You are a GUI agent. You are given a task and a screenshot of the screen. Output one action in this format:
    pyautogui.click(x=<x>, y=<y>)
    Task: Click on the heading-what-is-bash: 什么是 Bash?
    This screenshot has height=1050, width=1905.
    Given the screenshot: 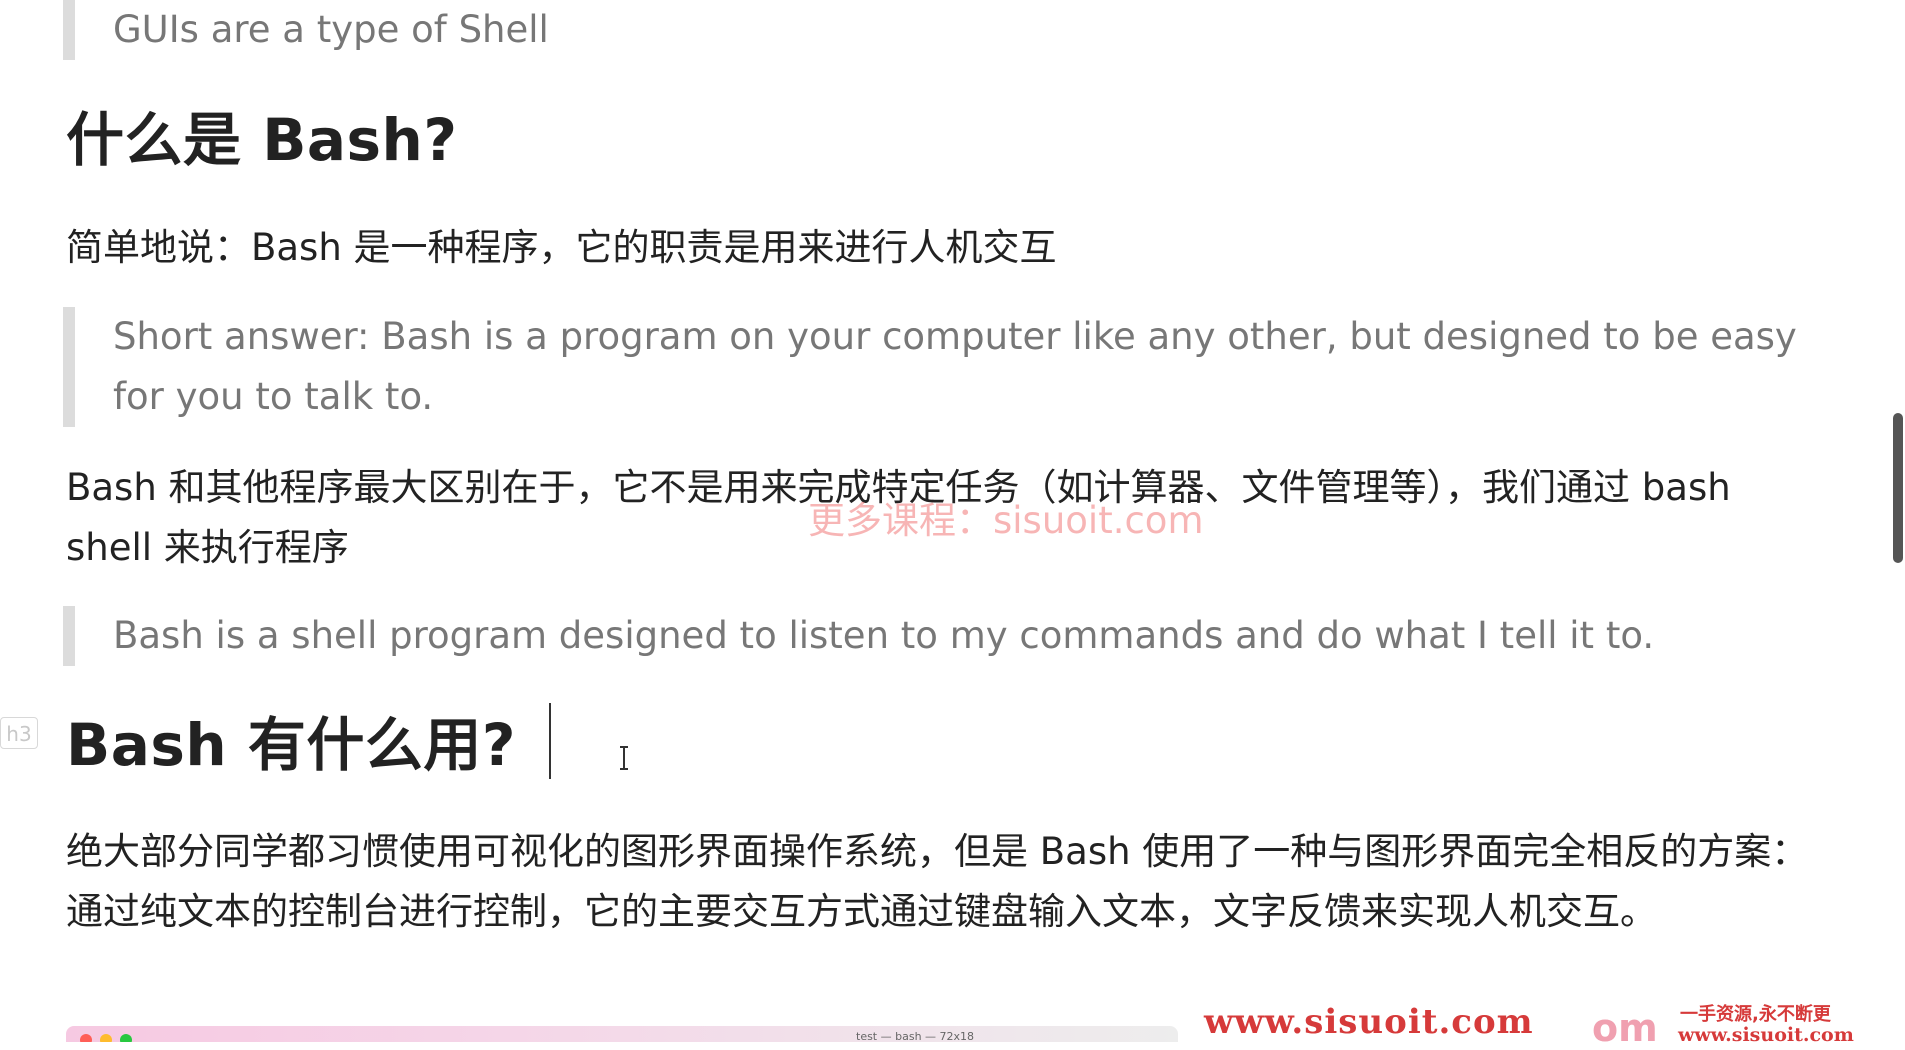 What is the action you would take?
    pyautogui.click(x=262, y=140)
    